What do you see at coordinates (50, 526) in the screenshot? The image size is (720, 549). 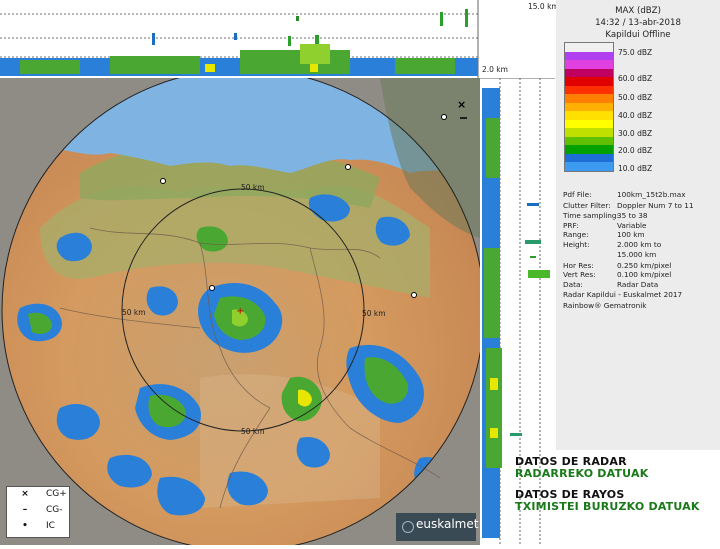 I see `ic-label: IC` at bounding box center [50, 526].